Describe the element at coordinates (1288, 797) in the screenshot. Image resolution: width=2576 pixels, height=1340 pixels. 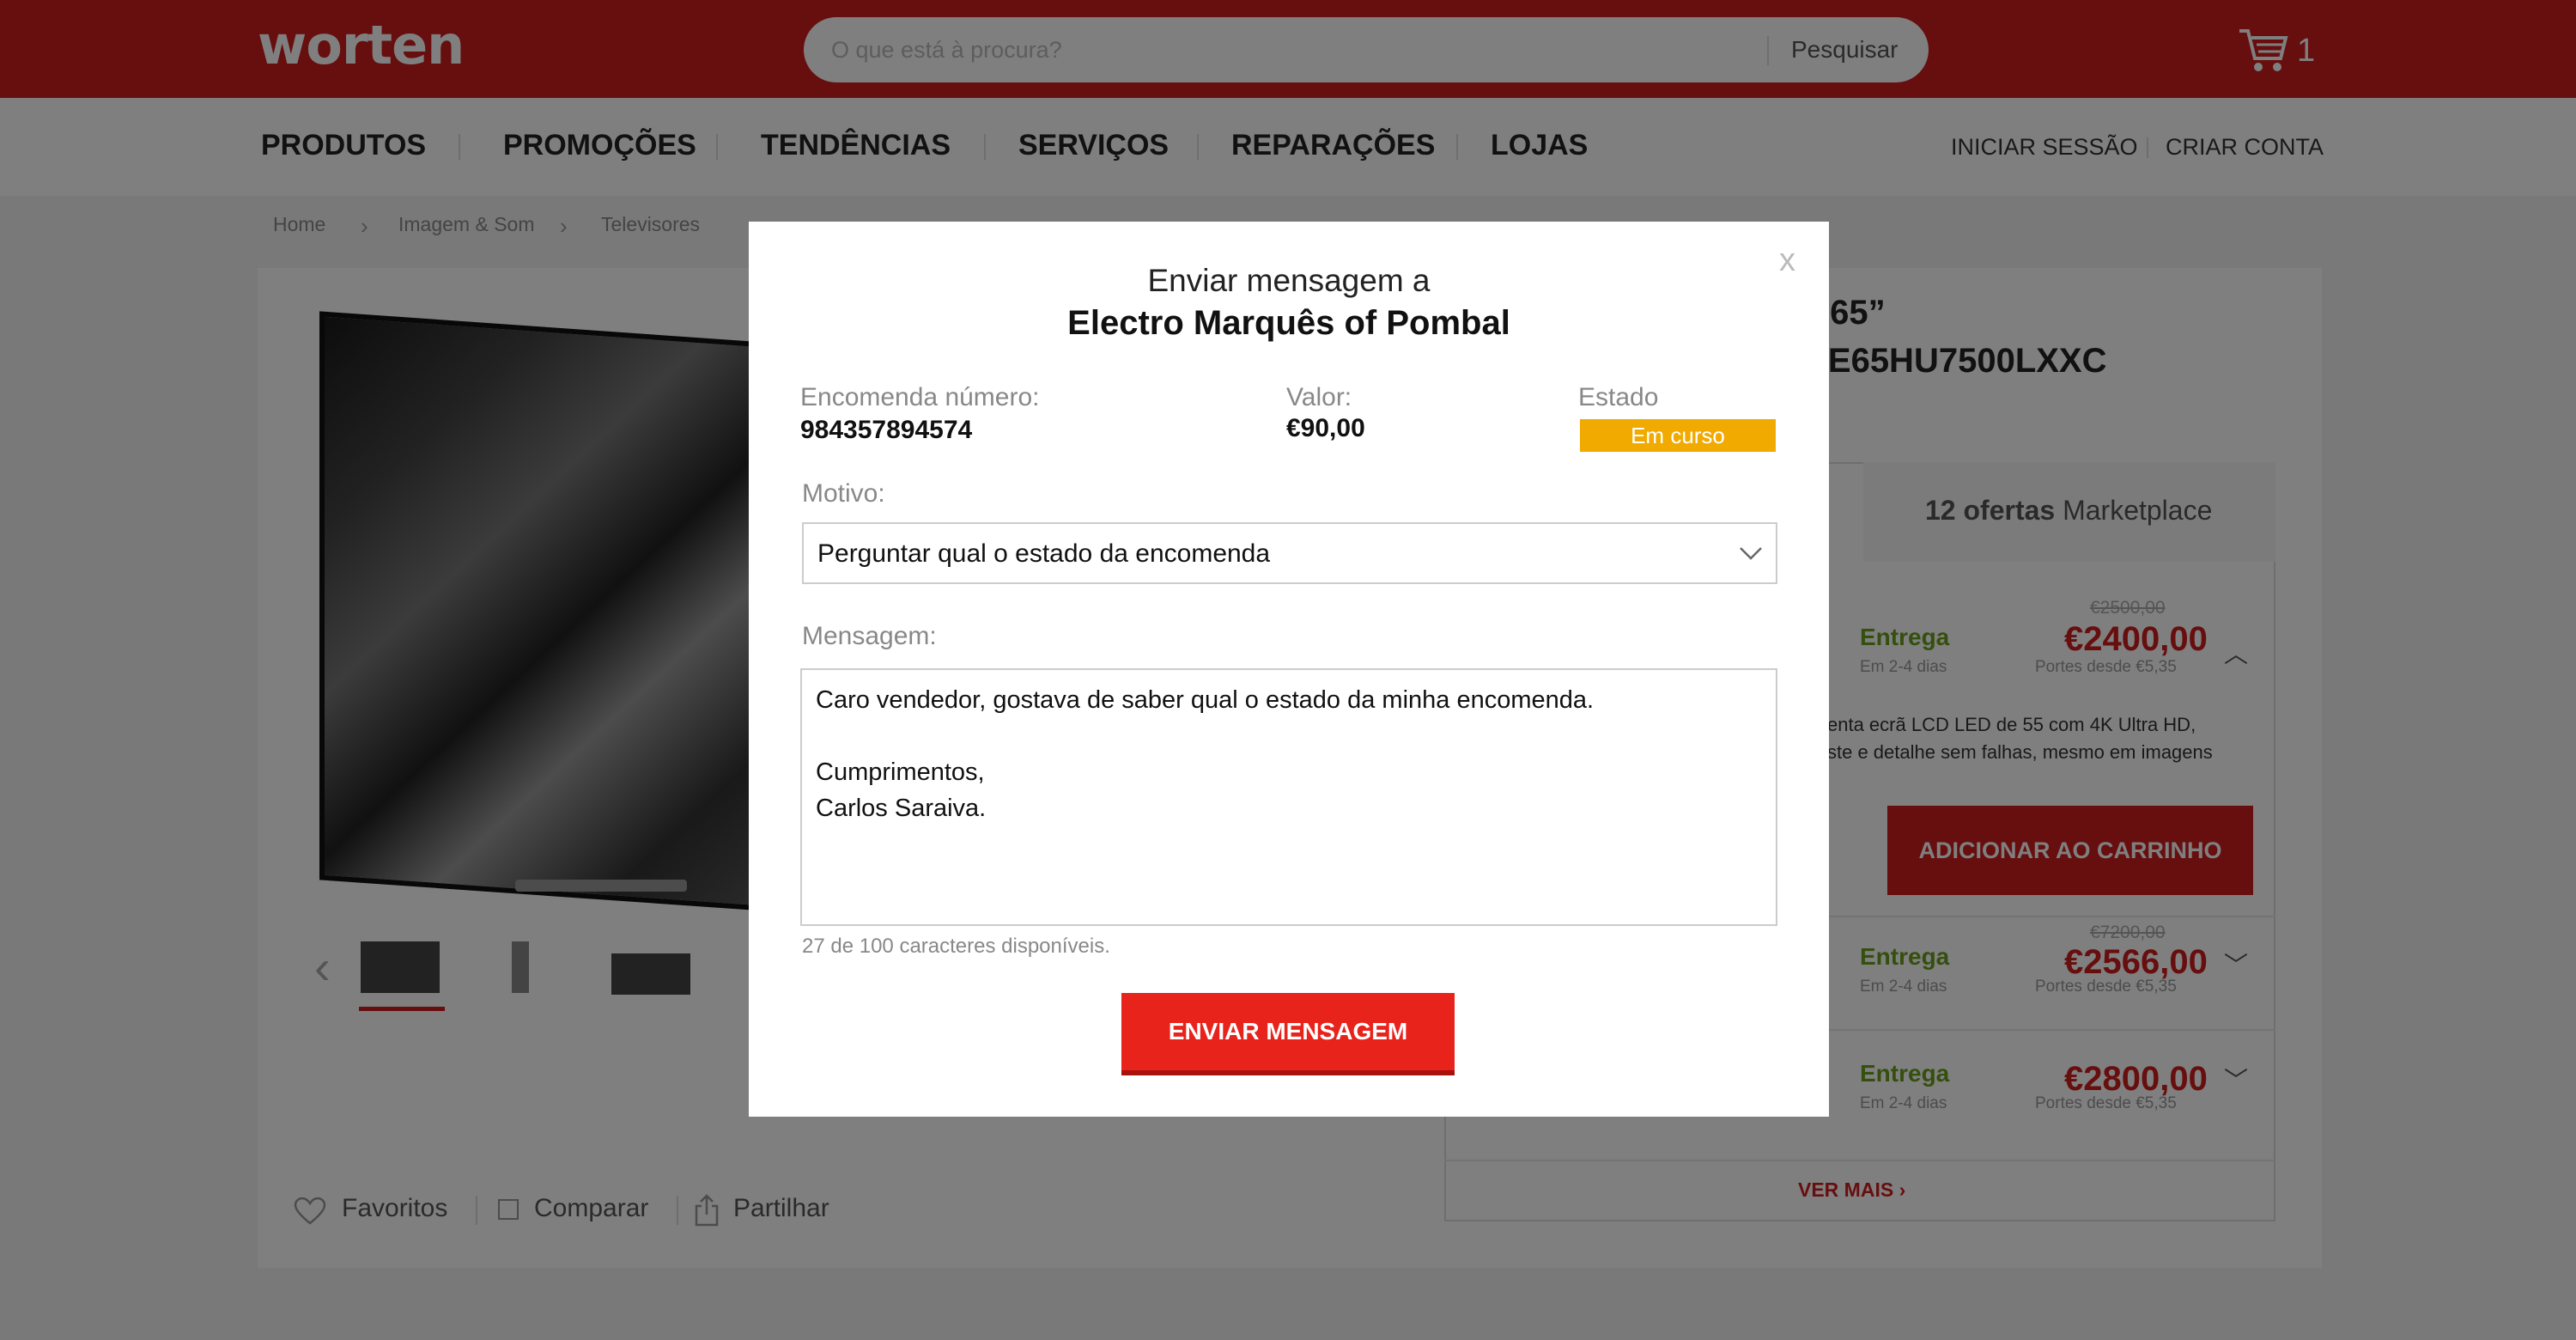
I see `message-textarea` at that location.